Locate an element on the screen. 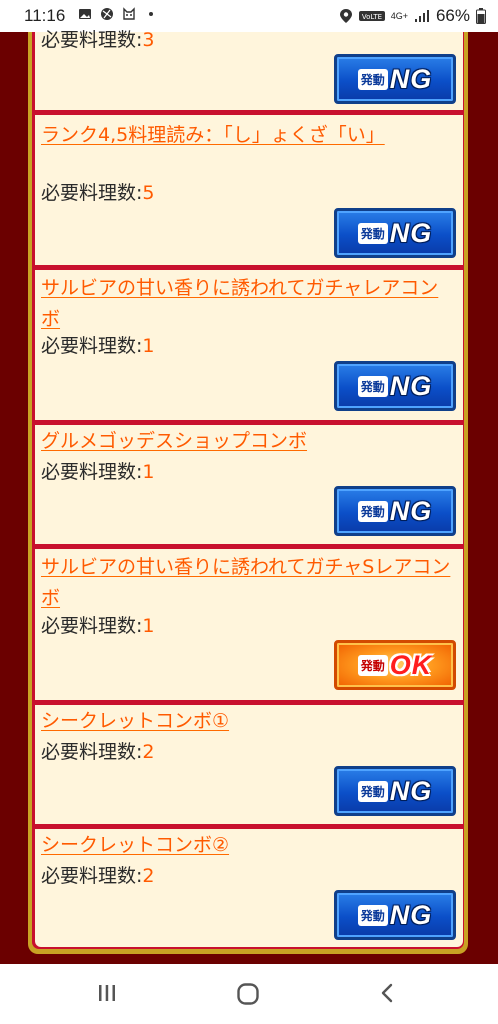 This screenshot has height=1024, width=498. volte-icon: VoLTE is located at coordinates (371, 16).